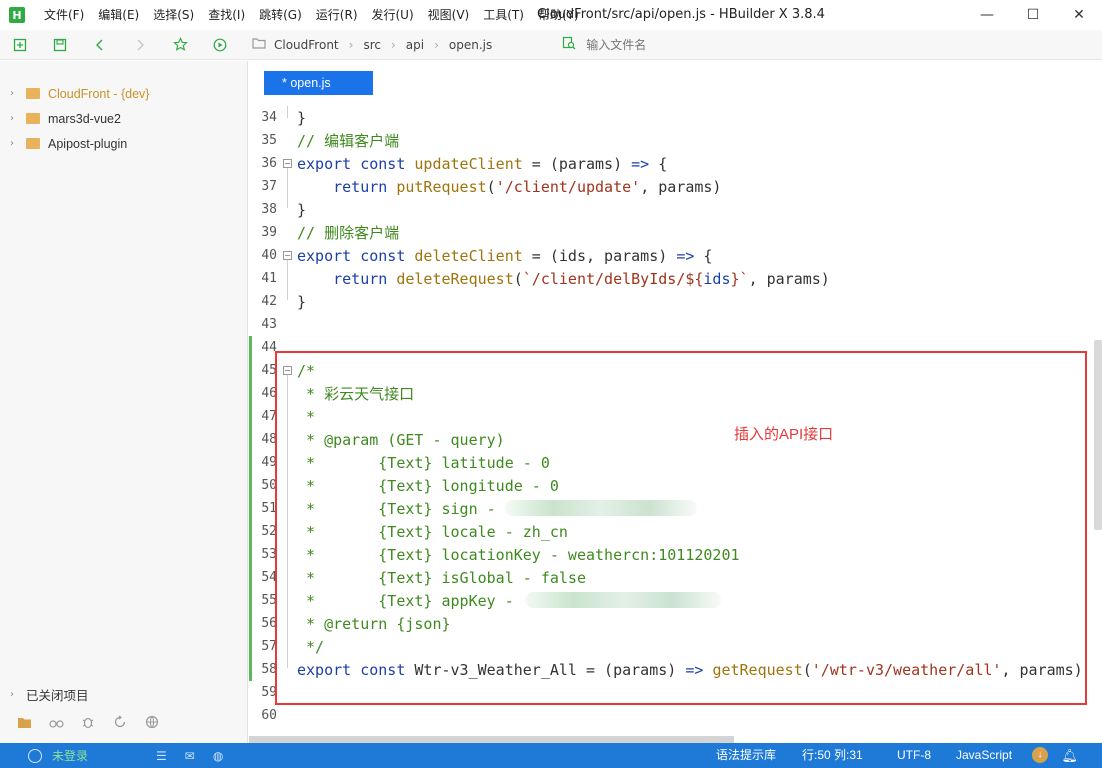  What do you see at coordinates (686, 44) in the screenshot?
I see `file-search-input` at bounding box center [686, 44].